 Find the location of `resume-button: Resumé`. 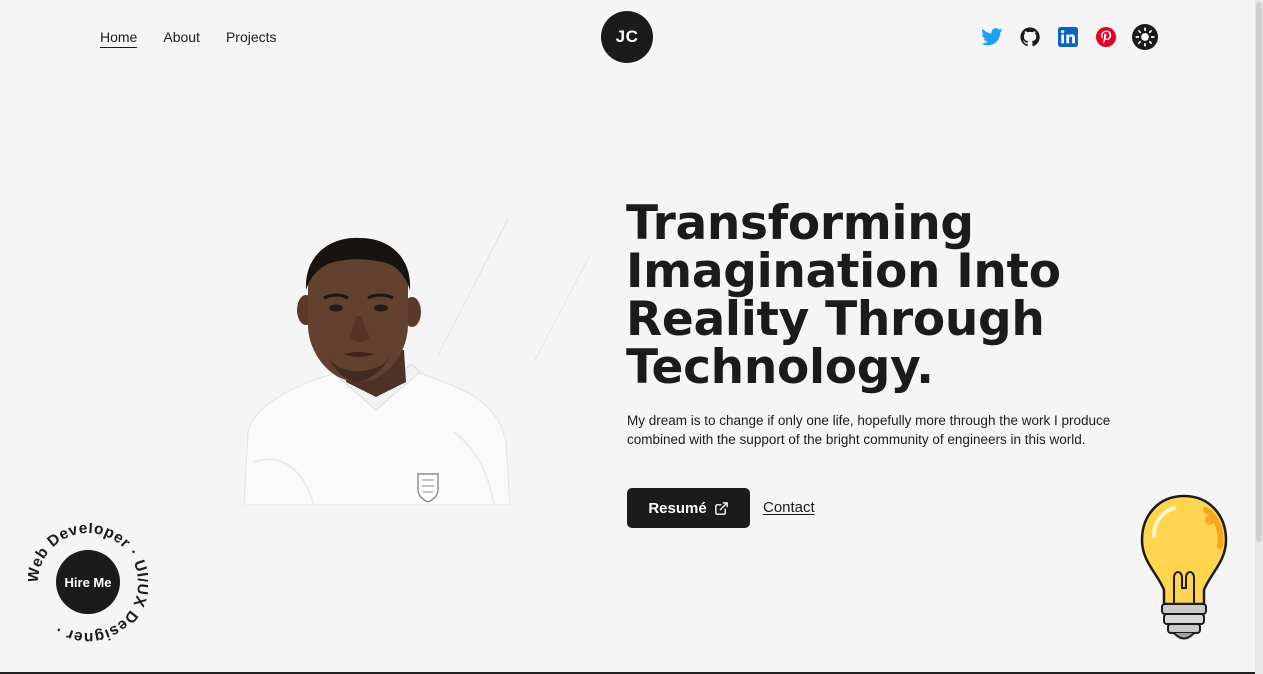

resume-button: Resumé is located at coordinates (688, 508).